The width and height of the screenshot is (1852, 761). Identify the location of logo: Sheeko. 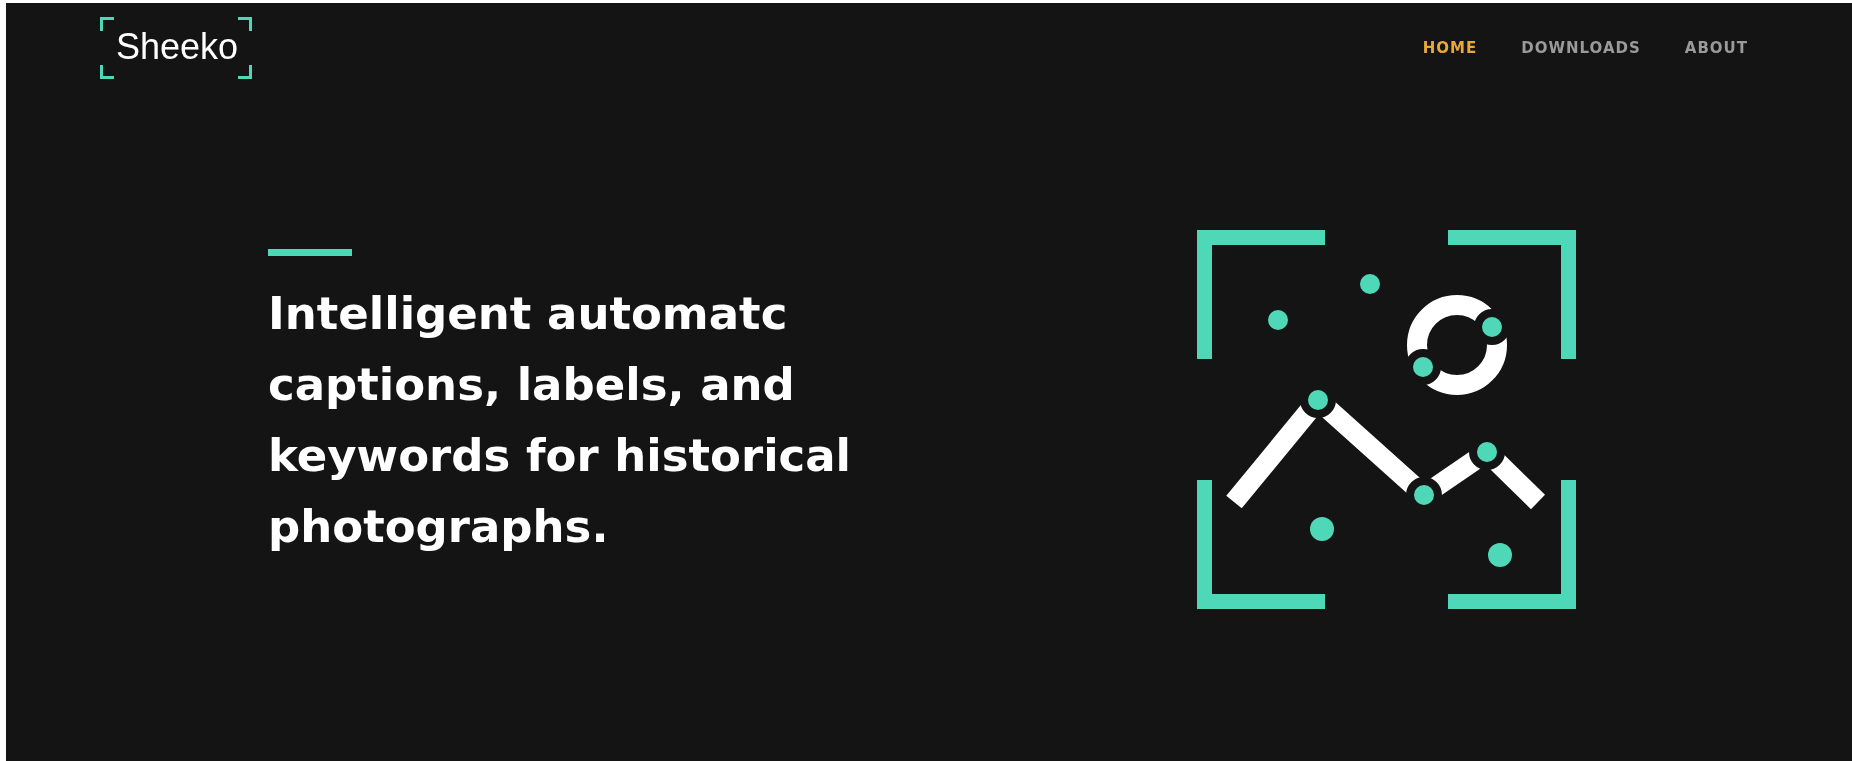
(176, 48).